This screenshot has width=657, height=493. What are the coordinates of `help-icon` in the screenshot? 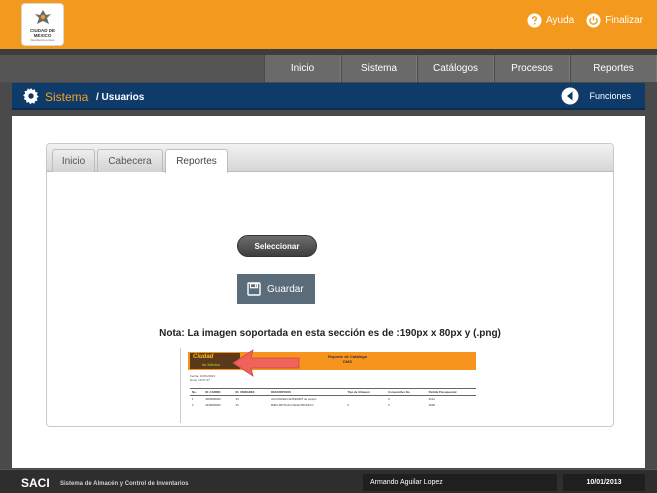 It's located at (534, 20).